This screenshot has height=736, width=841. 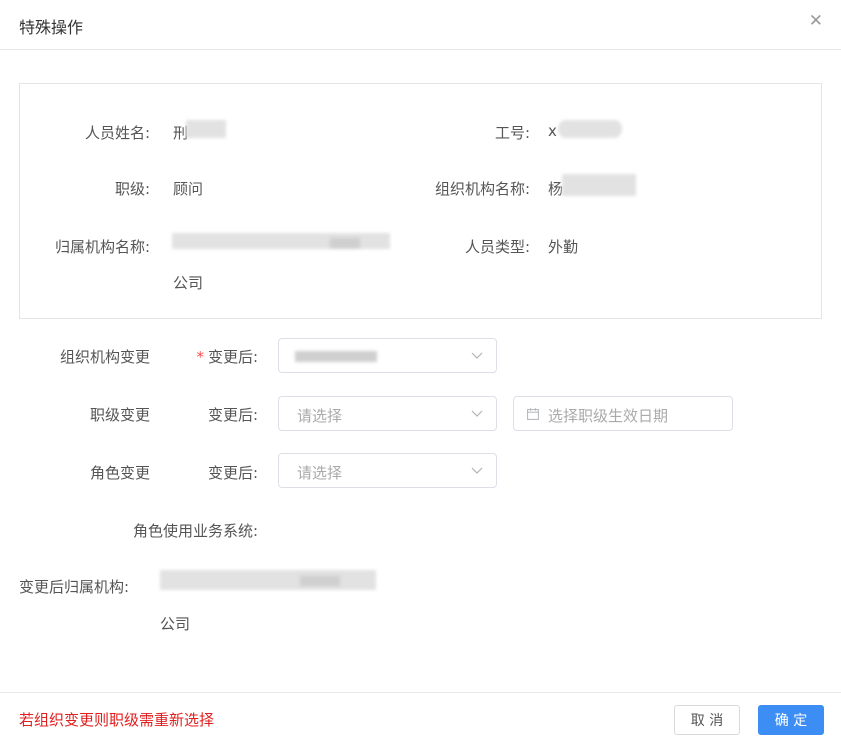 I want to click on org-change-select, so click(x=387, y=355).